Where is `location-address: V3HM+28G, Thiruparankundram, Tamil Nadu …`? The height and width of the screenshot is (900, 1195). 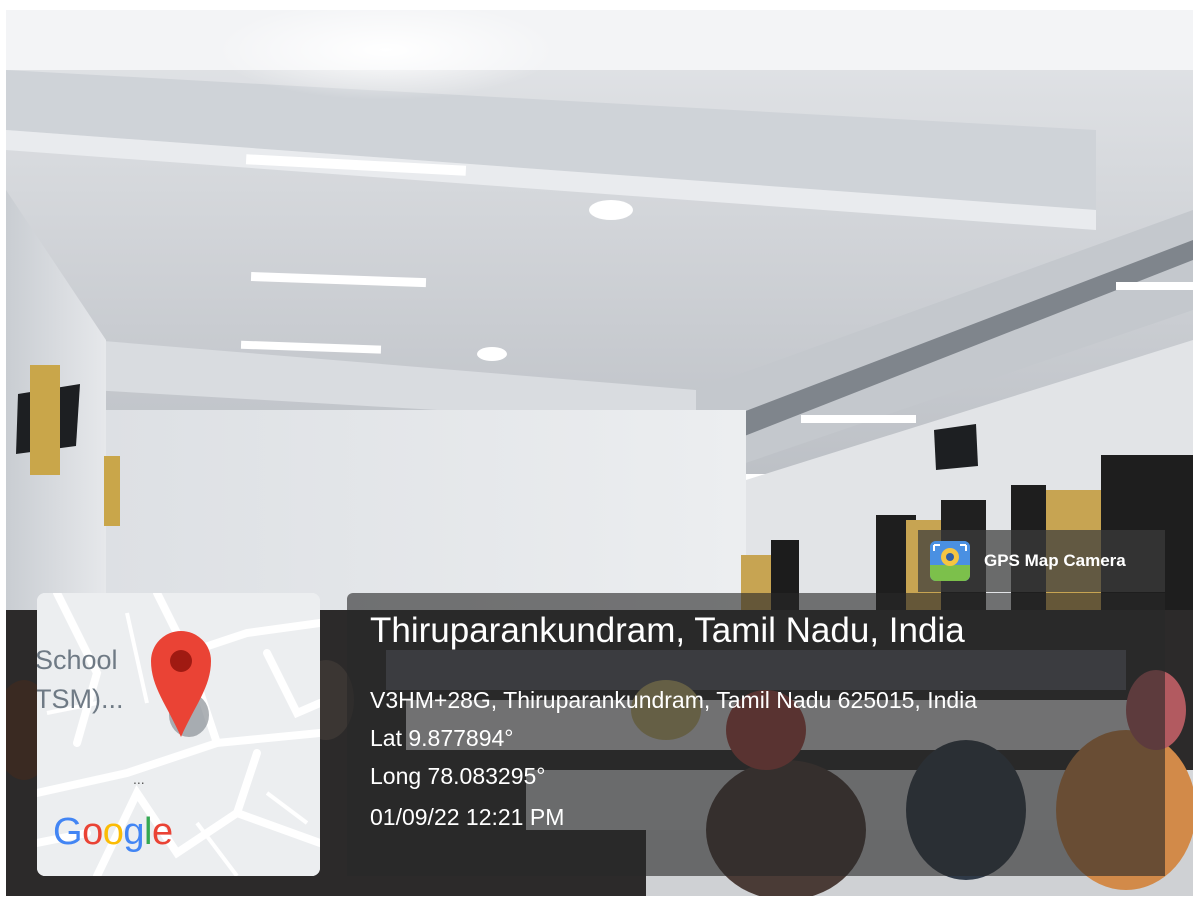 location-address: V3HM+28G, Thiruparankundram, Tamil Nadu … is located at coordinates (674, 700).